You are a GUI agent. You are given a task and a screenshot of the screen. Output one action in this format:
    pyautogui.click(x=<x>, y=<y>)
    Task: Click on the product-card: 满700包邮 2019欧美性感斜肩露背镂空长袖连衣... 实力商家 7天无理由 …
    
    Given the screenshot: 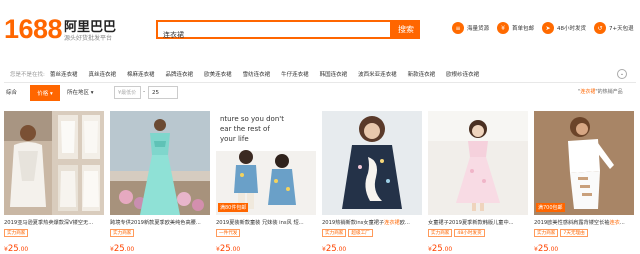 What is the action you would take?
    pyautogui.click(x=584, y=182)
    